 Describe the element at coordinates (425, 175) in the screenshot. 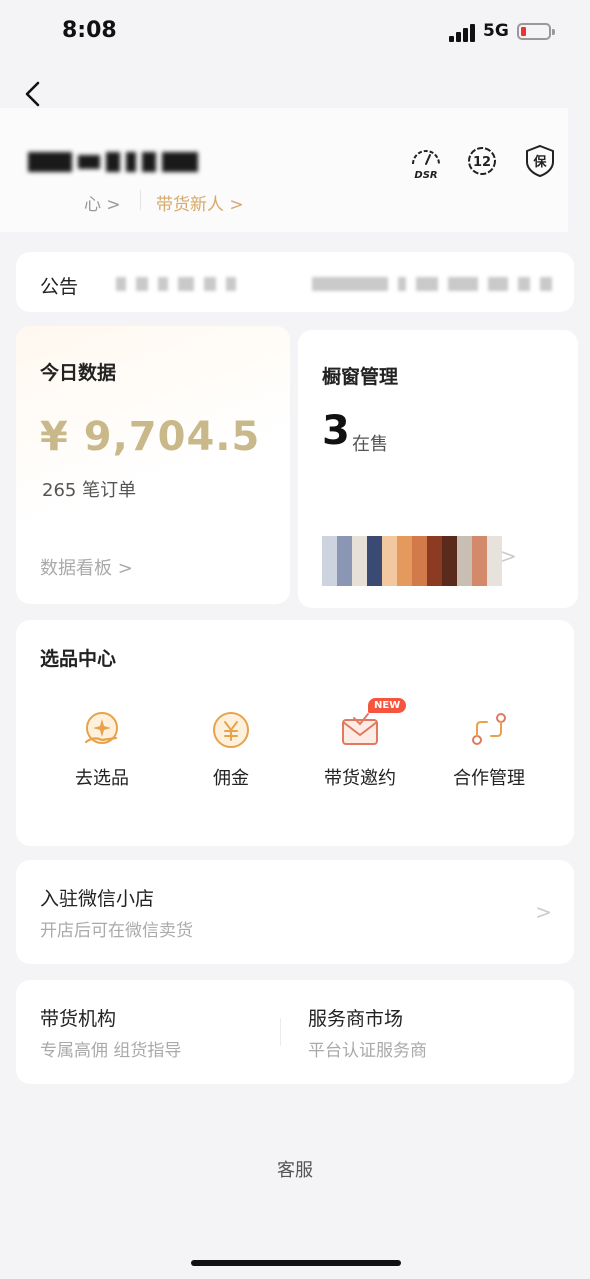

I see `svg-text: DSR` at that location.